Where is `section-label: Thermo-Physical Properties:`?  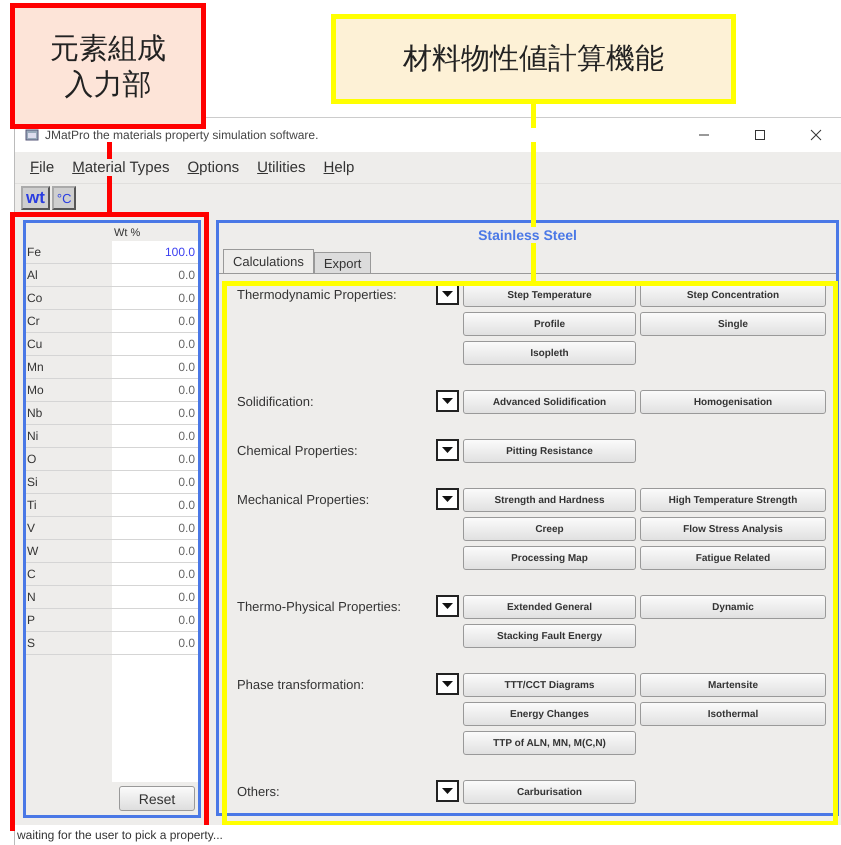 section-label: Thermo-Physical Properties: is located at coordinates (319, 607).